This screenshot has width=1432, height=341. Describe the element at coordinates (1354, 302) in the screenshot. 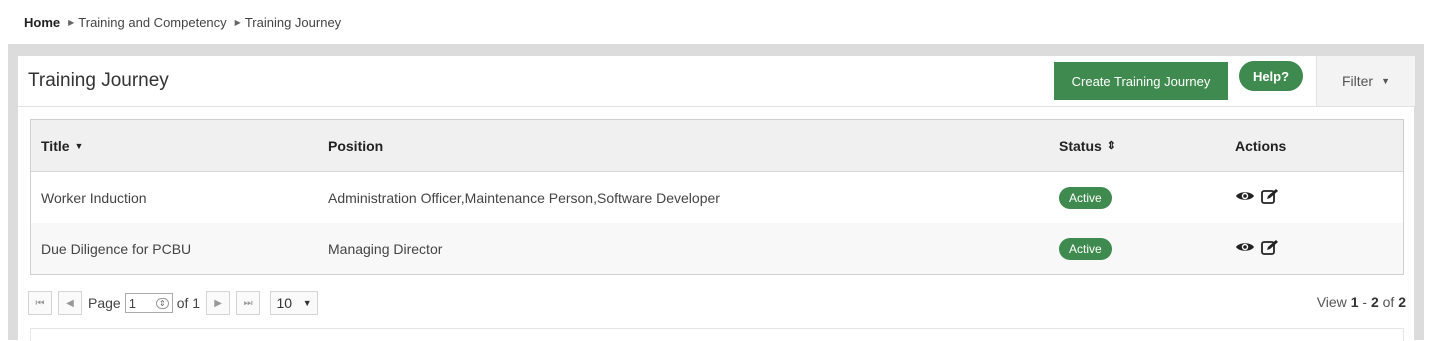

I see `view-from: 1` at that location.